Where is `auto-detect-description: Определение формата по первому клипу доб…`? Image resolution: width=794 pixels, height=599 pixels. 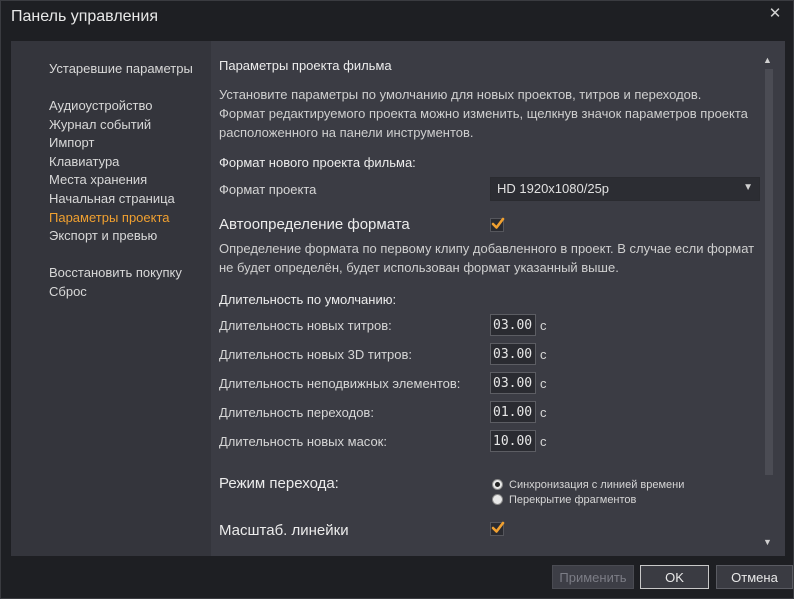 auto-detect-description: Определение формата по первому клипу доб… is located at coordinates (487, 258).